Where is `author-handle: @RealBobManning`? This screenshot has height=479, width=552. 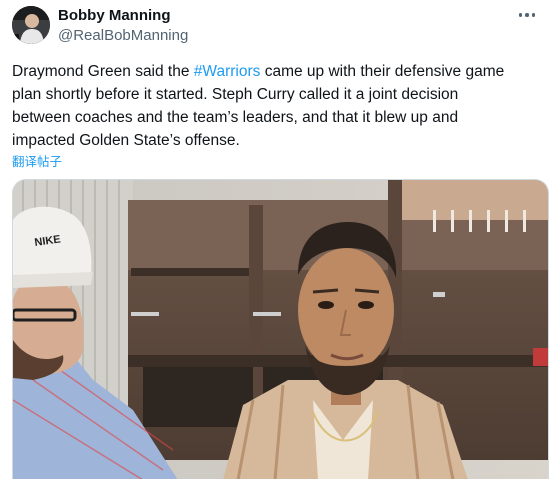
author-handle: @RealBobManning is located at coordinates (123, 36).